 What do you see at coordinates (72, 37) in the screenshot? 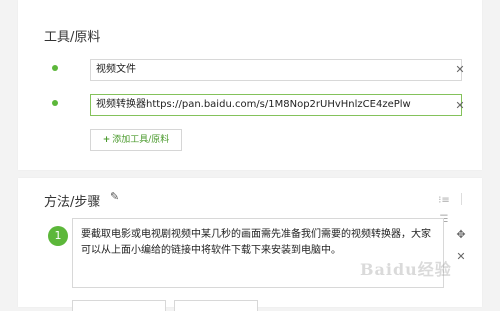
I see `tools-section-title: 工具/原料` at bounding box center [72, 37].